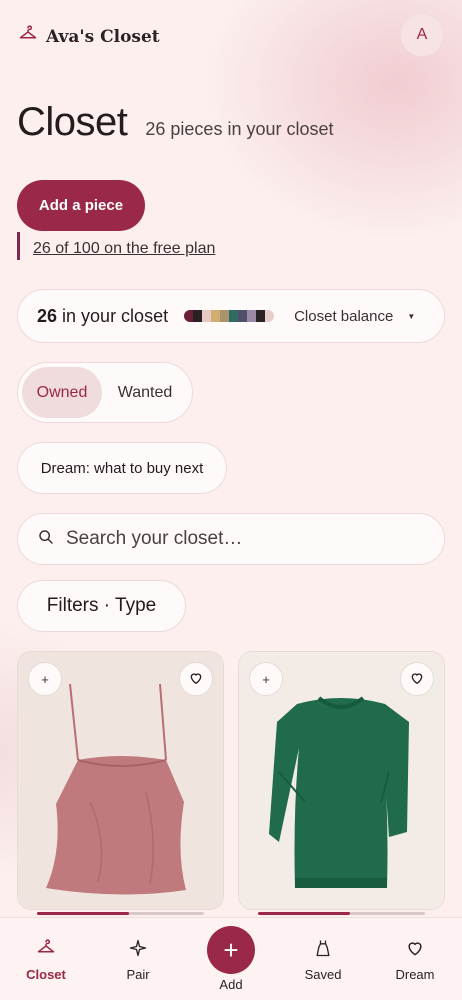  I want to click on closet-count: 26, so click(47, 315).